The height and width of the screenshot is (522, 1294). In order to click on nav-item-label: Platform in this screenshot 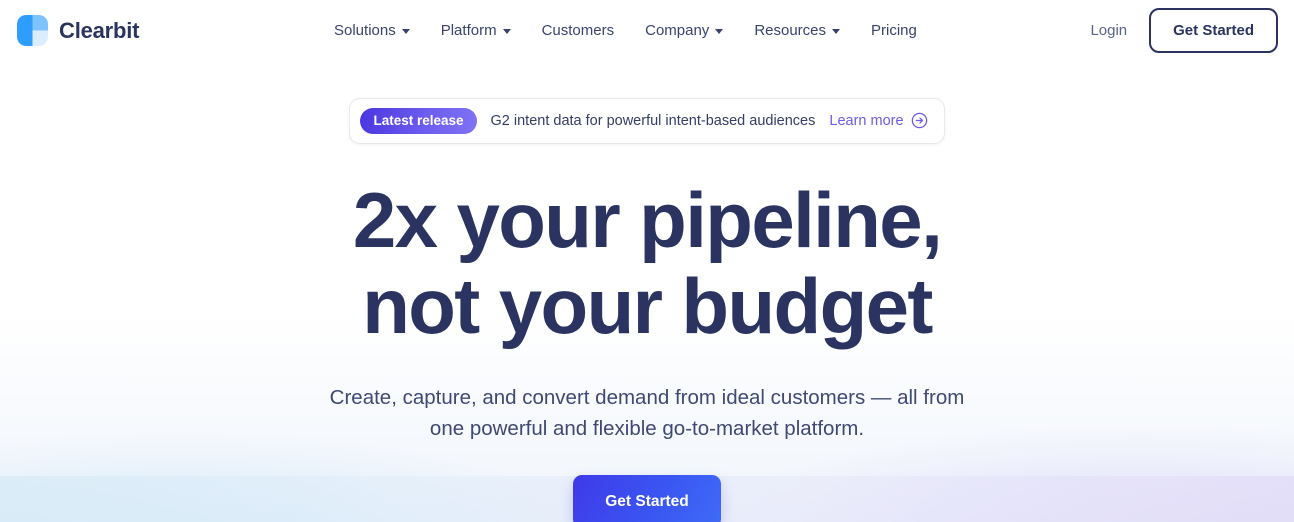, I will do `click(468, 30)`.